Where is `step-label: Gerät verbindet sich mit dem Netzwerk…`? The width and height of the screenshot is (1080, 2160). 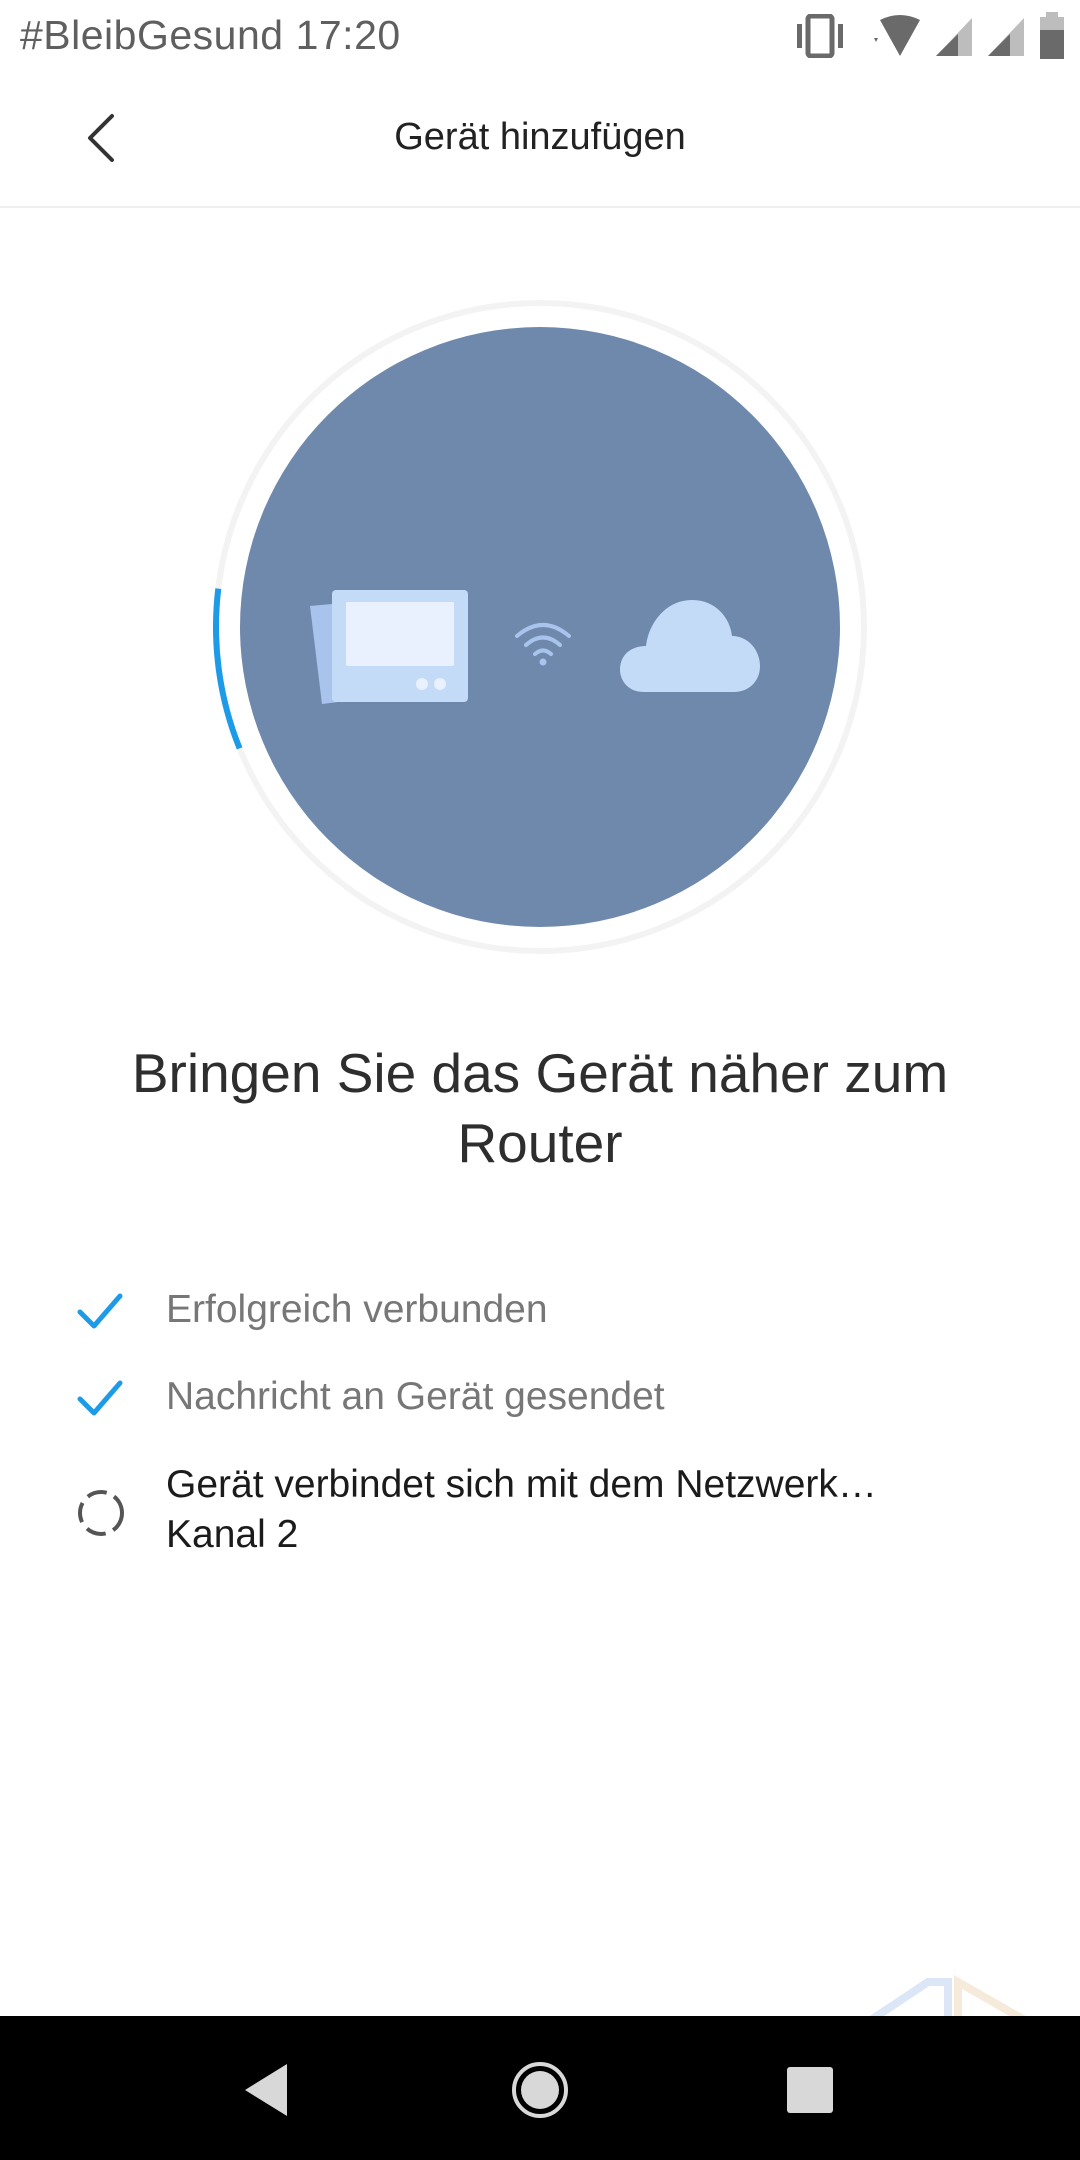 step-label: Gerät verbindet sich mit dem Netzwerk… is located at coordinates (521, 1484).